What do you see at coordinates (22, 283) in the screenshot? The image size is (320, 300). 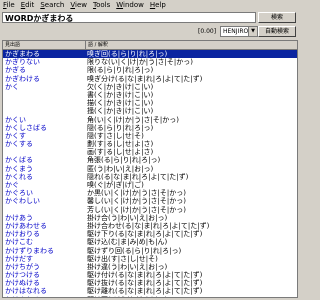 I see `entry-word: かけぬける` at bounding box center [22, 283].